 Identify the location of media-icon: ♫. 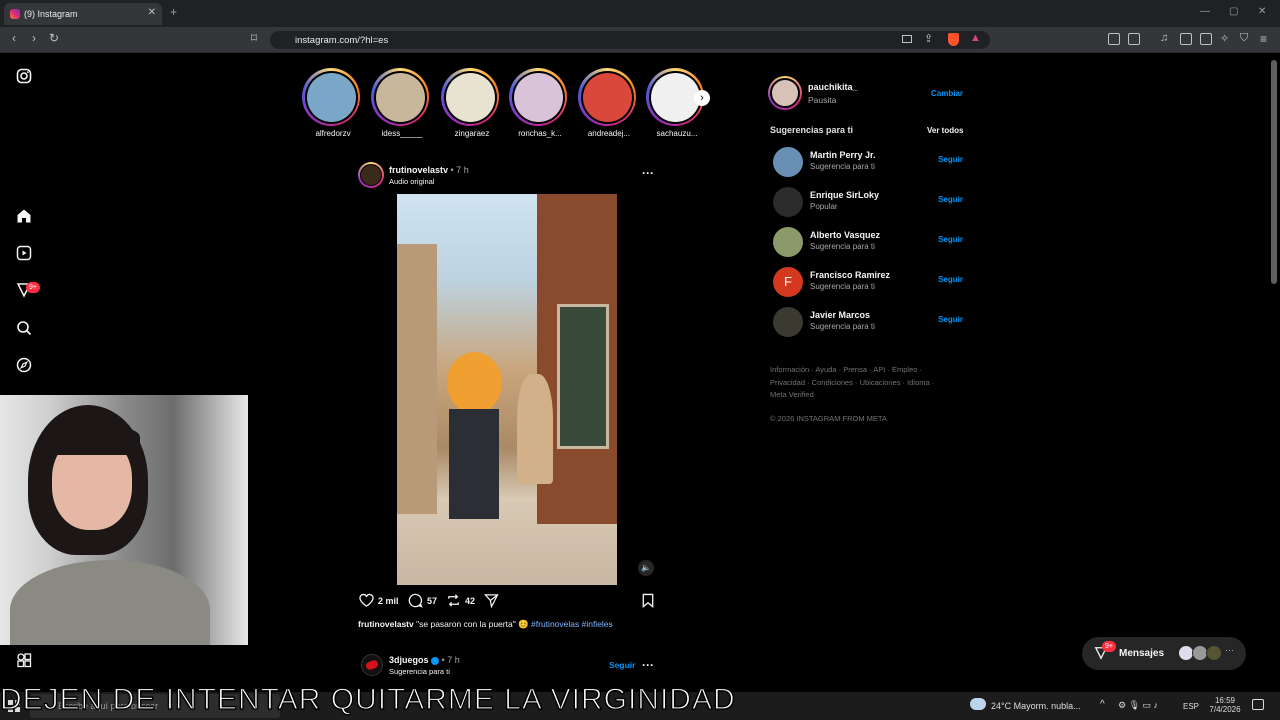
(1164, 38).